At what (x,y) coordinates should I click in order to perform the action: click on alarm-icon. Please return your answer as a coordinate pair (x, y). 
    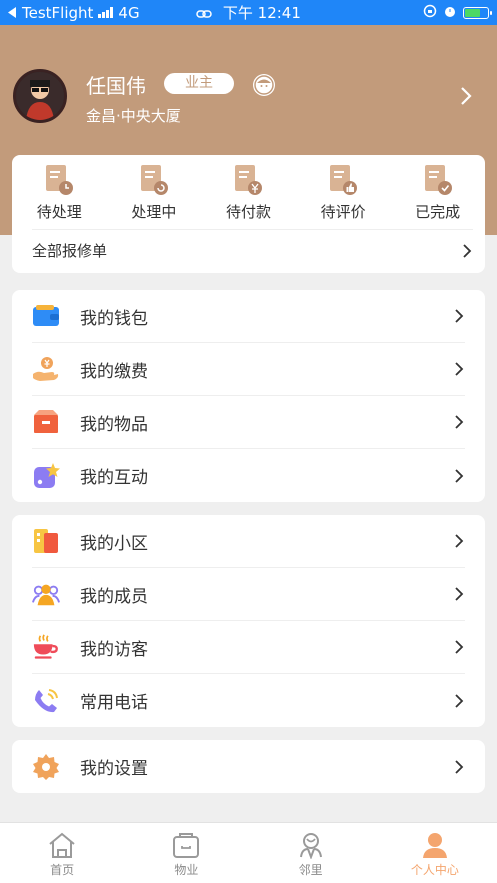
    Looking at the image, I should click on (450, 13).